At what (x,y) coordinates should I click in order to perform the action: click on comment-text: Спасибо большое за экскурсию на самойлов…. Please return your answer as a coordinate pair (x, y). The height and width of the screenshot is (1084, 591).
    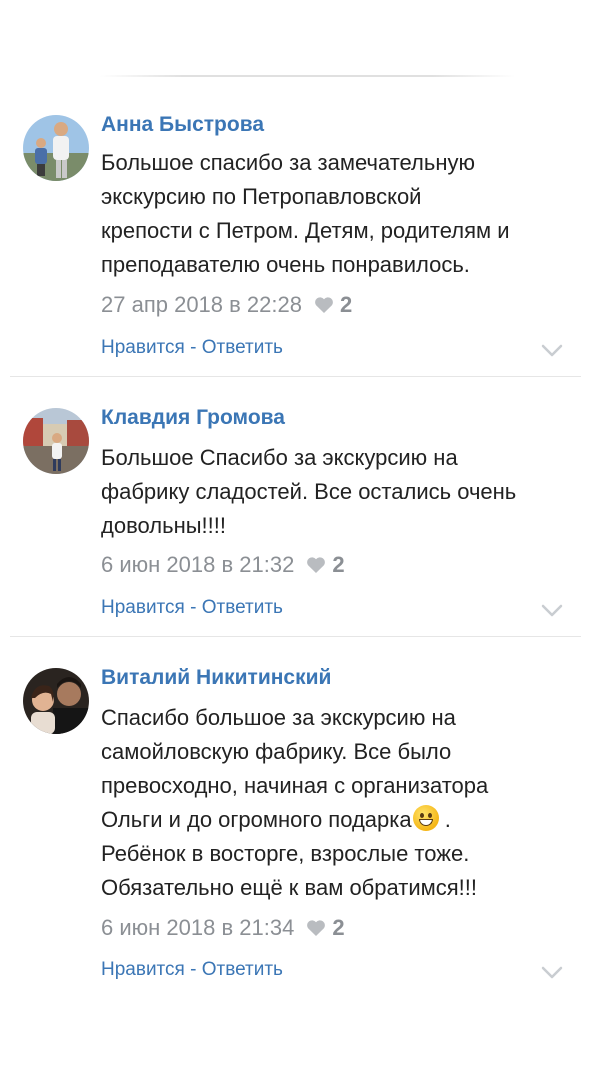
    Looking at the image, I should click on (295, 802).